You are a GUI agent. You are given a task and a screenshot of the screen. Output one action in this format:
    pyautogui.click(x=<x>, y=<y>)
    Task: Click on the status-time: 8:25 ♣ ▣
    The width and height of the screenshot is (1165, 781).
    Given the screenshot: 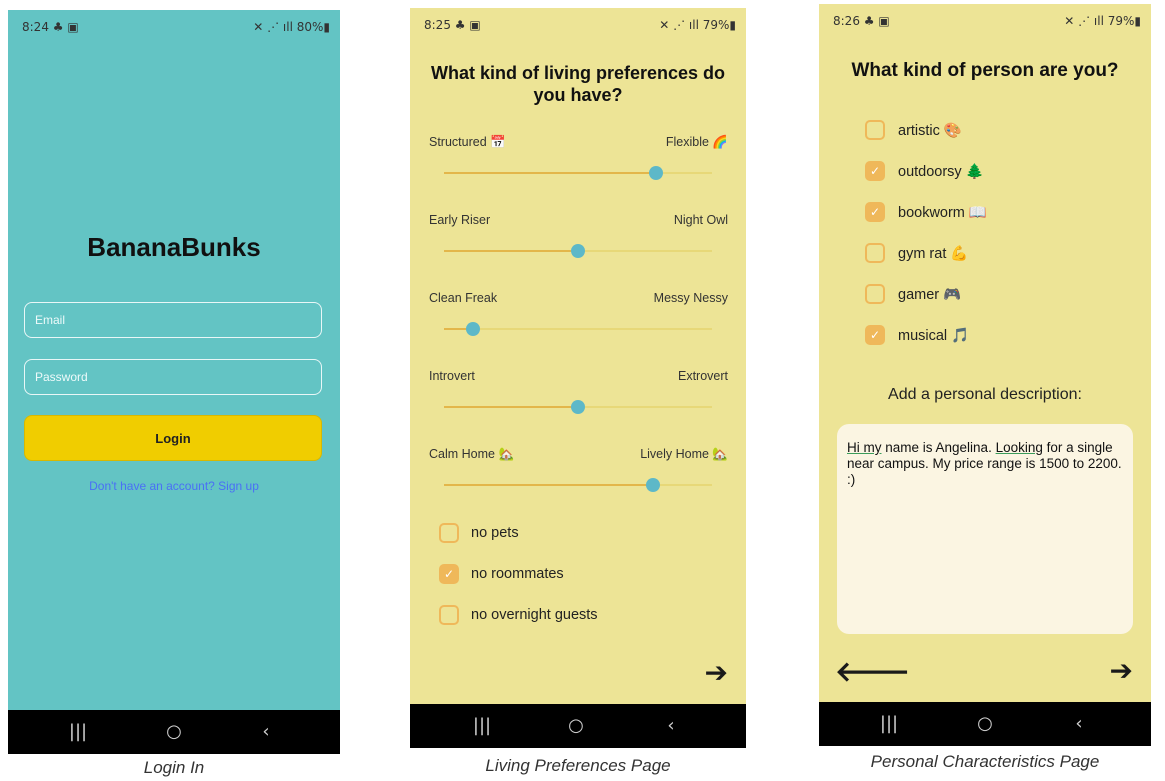 What is the action you would take?
    pyautogui.click(x=452, y=25)
    